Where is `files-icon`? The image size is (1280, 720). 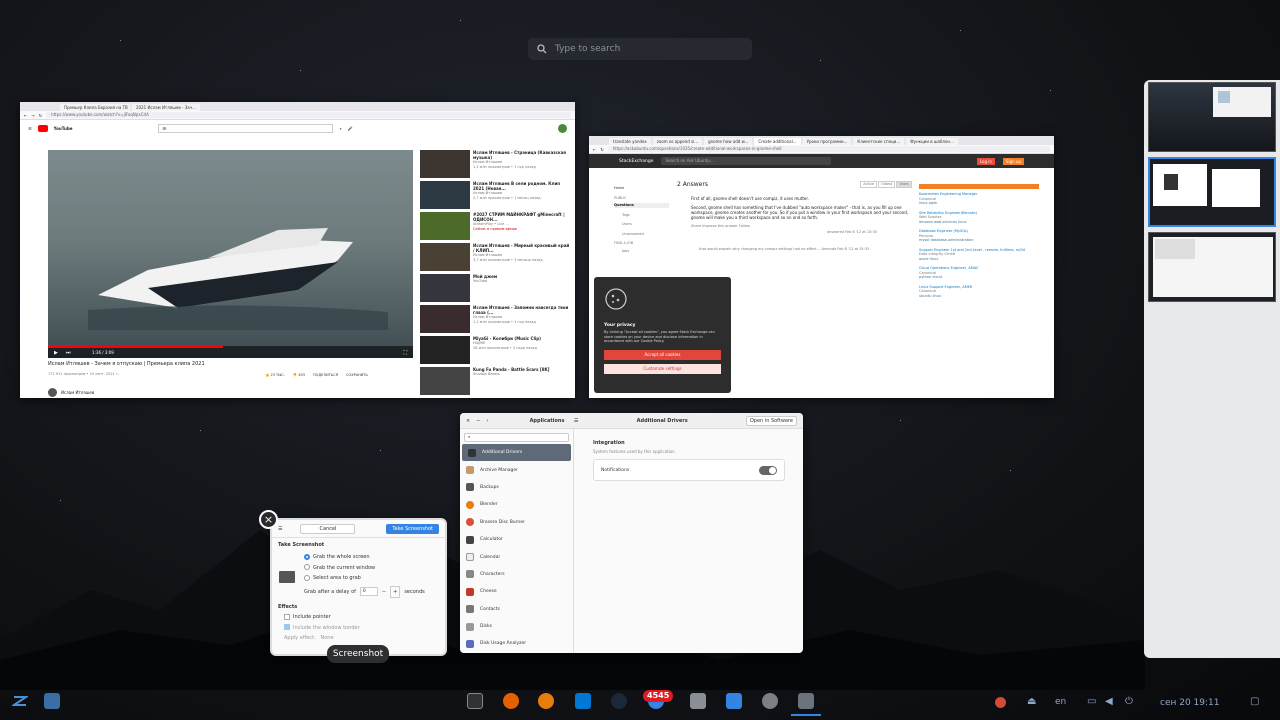
files-icon is located at coordinates (698, 701).